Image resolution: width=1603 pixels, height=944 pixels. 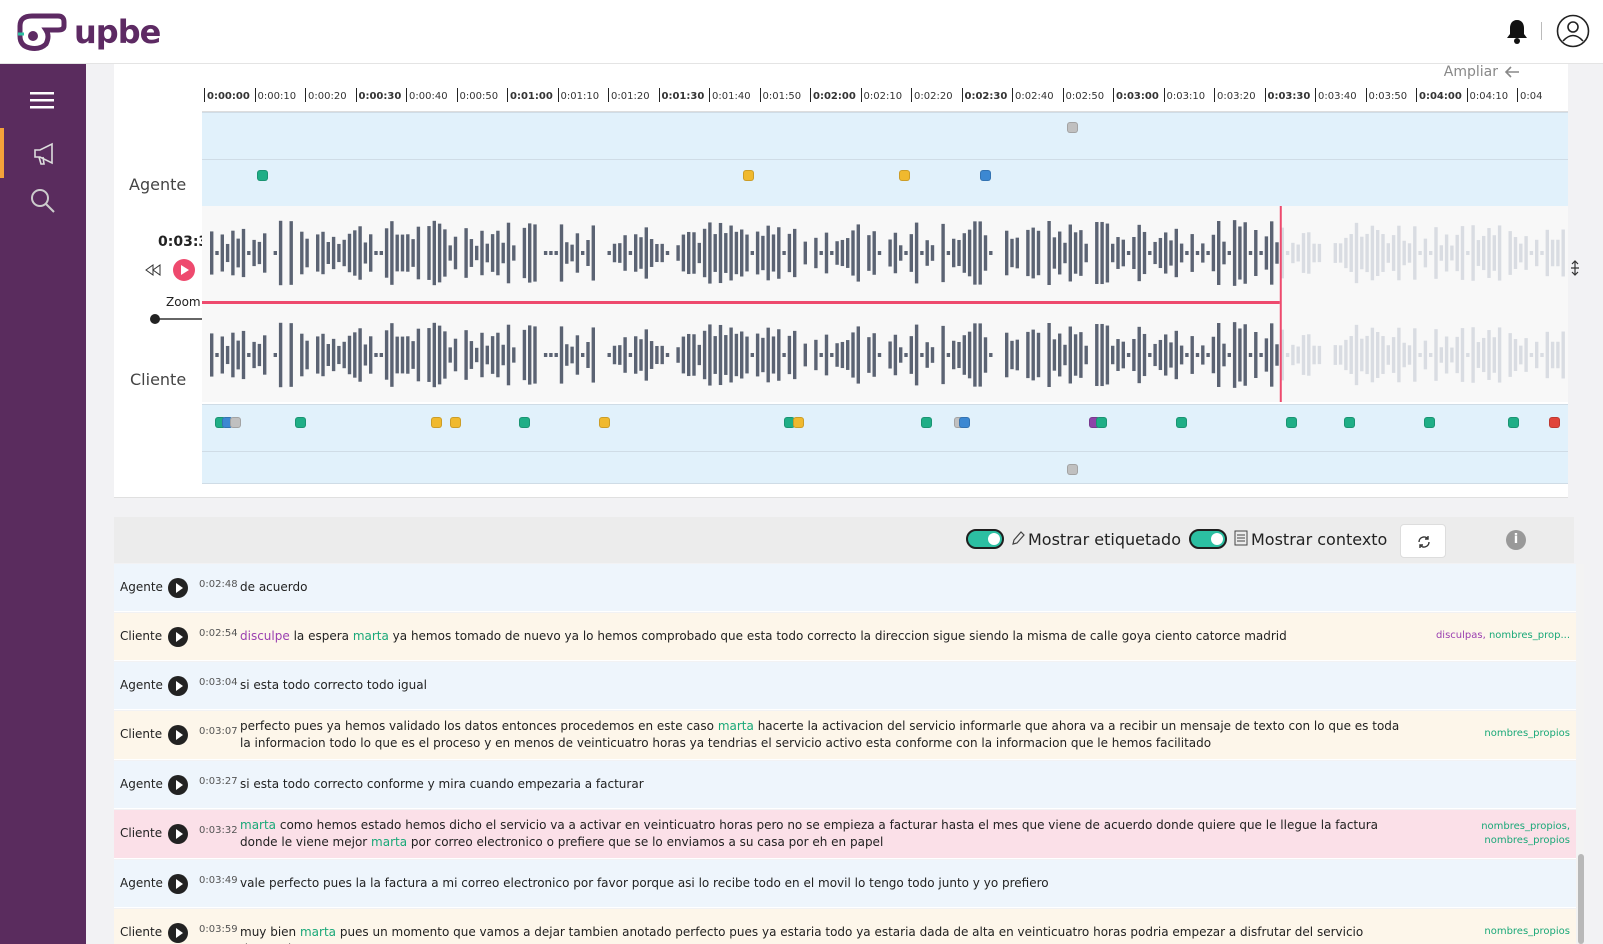 What do you see at coordinates (1581, 899) in the screenshot?
I see `transcript-scrollbar-thumb` at bounding box center [1581, 899].